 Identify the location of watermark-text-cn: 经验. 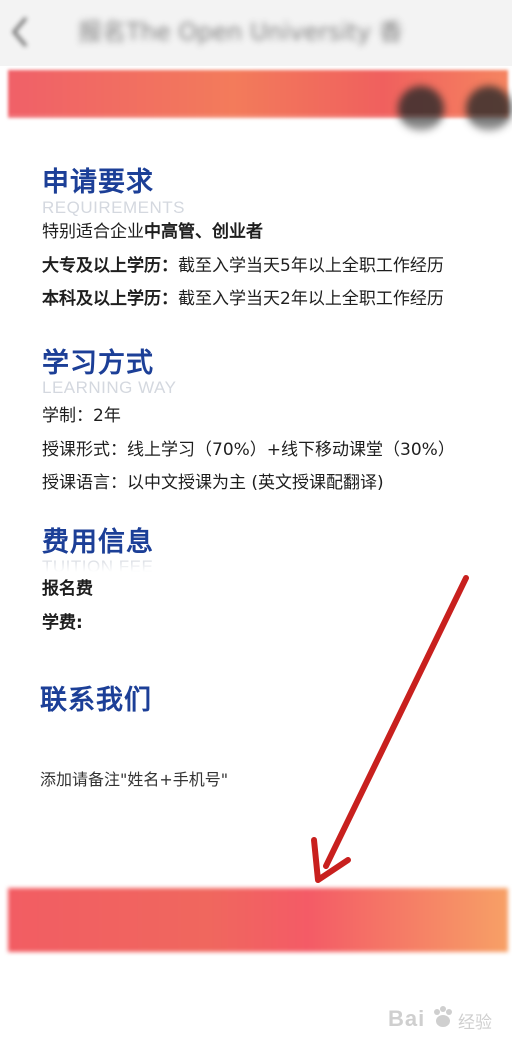
(475, 1023).